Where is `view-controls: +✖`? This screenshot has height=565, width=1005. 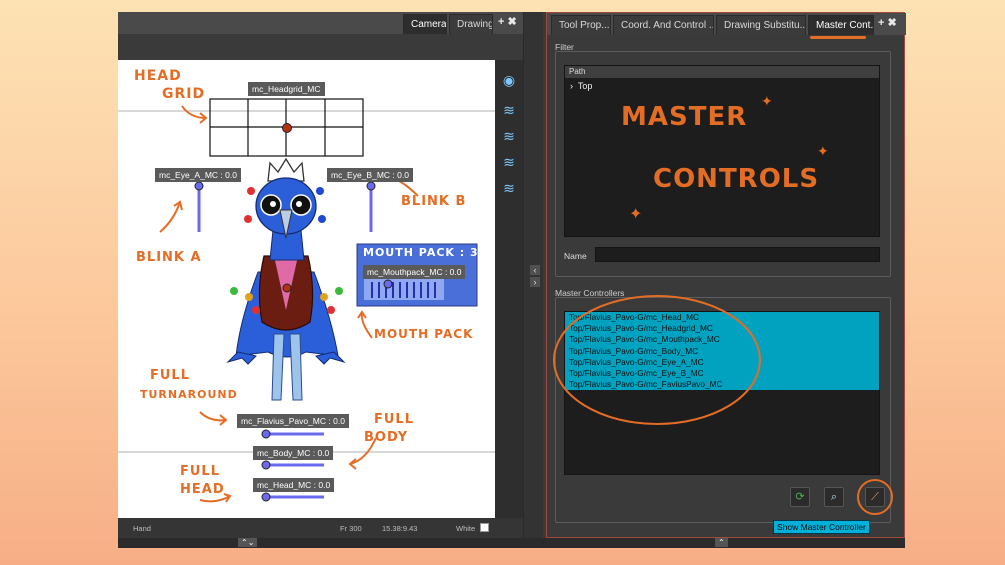 view-controls: +✖ is located at coordinates (509, 21).